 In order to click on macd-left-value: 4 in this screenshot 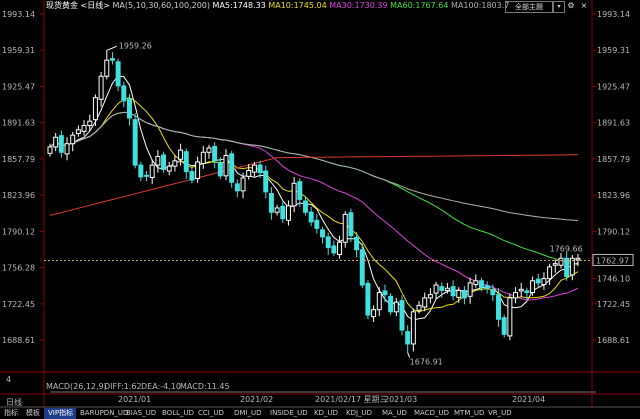, I will do `click(8, 379)`.